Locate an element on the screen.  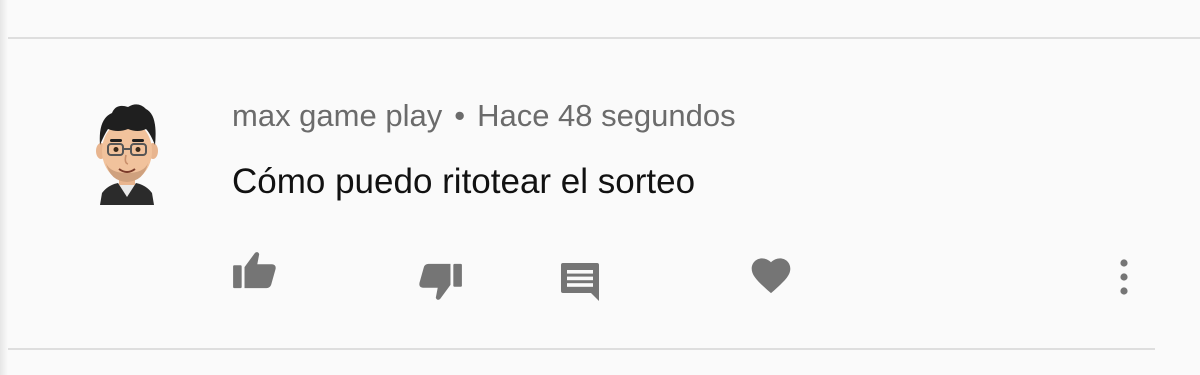
avatar-image is located at coordinates (127, 154).